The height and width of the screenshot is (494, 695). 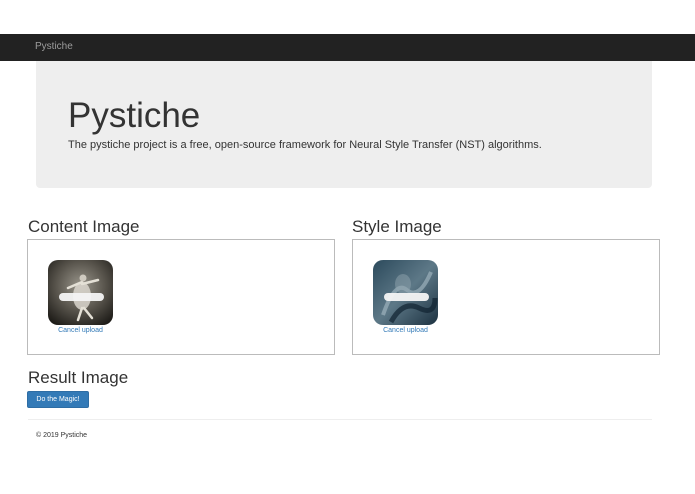 What do you see at coordinates (405, 292) in the screenshot?
I see `style-image-thumbnail` at bounding box center [405, 292].